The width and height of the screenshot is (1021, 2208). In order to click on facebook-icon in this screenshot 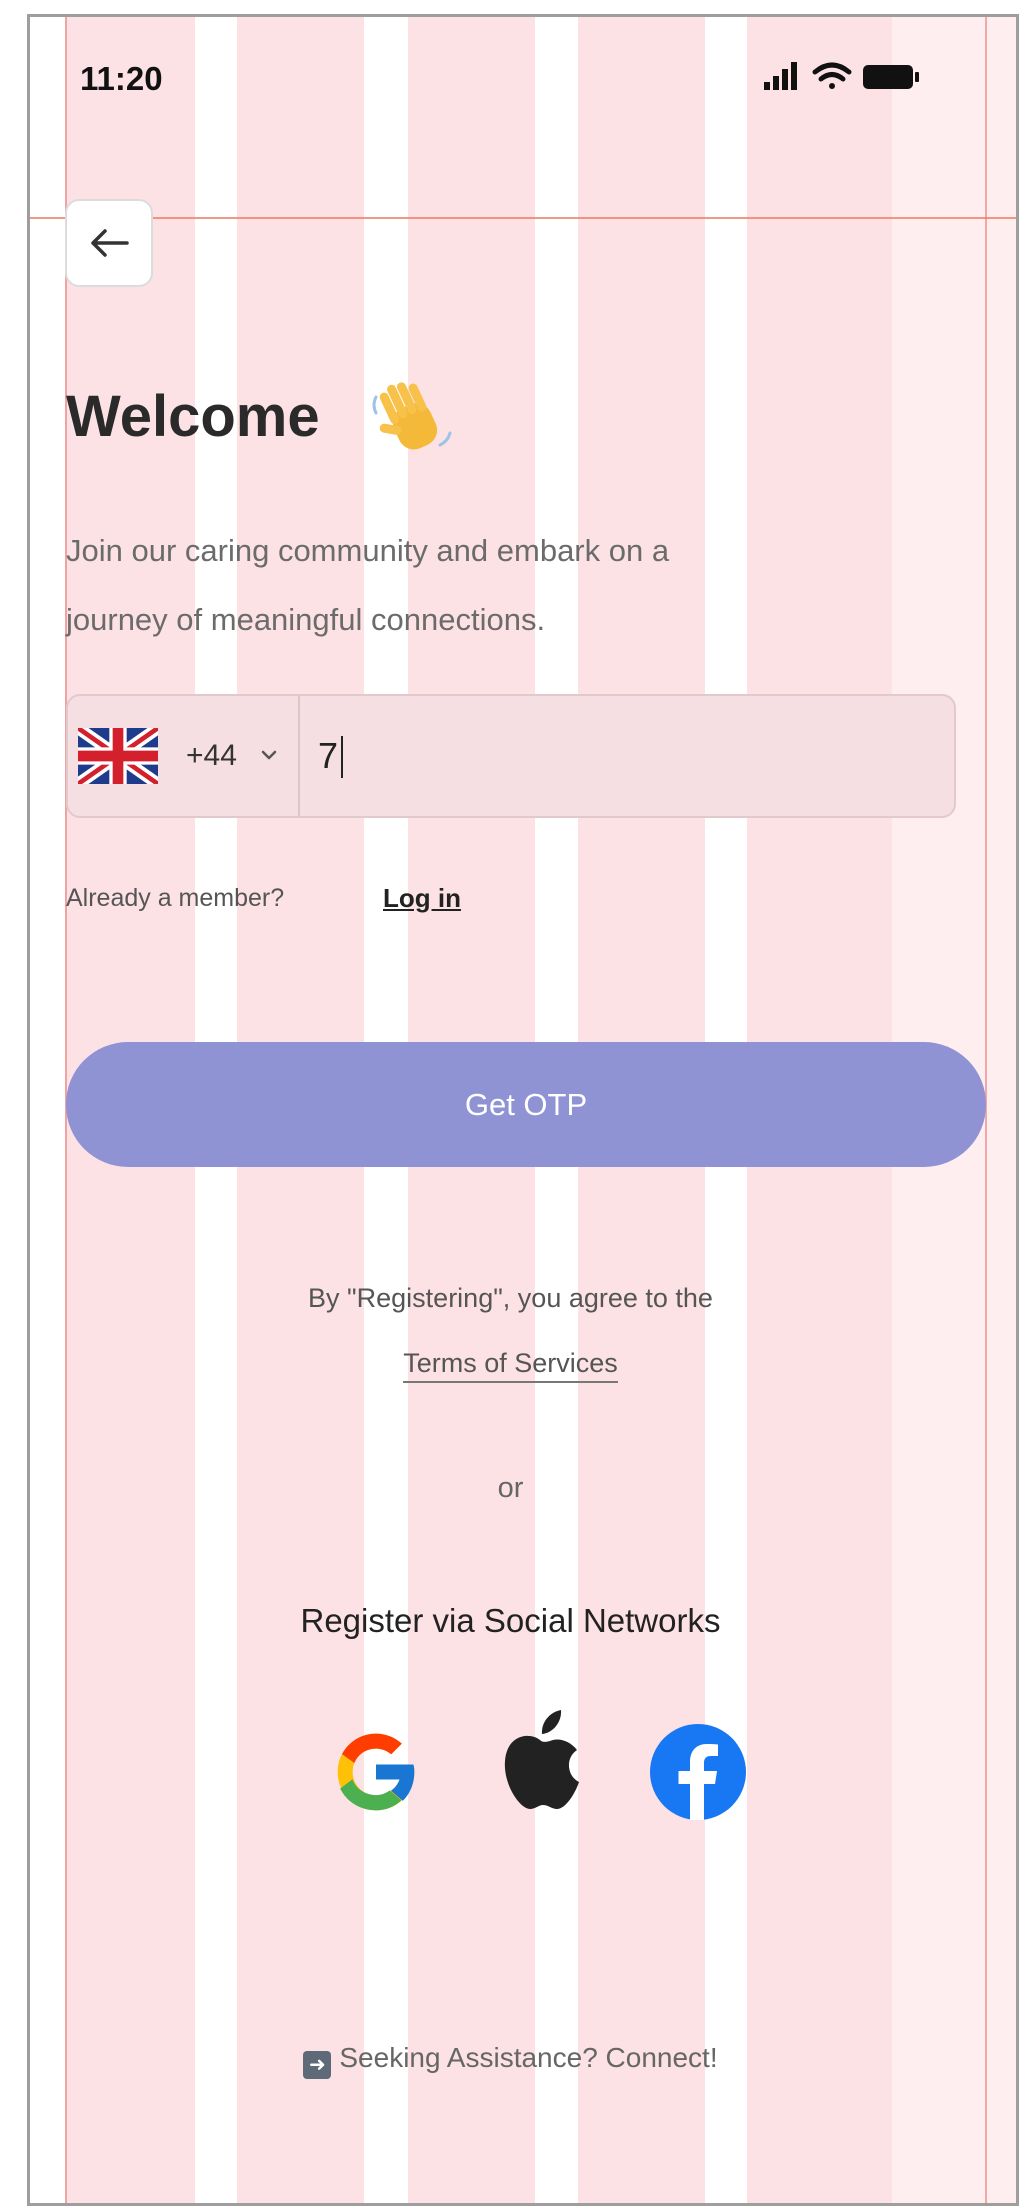, I will do `click(698, 1772)`.